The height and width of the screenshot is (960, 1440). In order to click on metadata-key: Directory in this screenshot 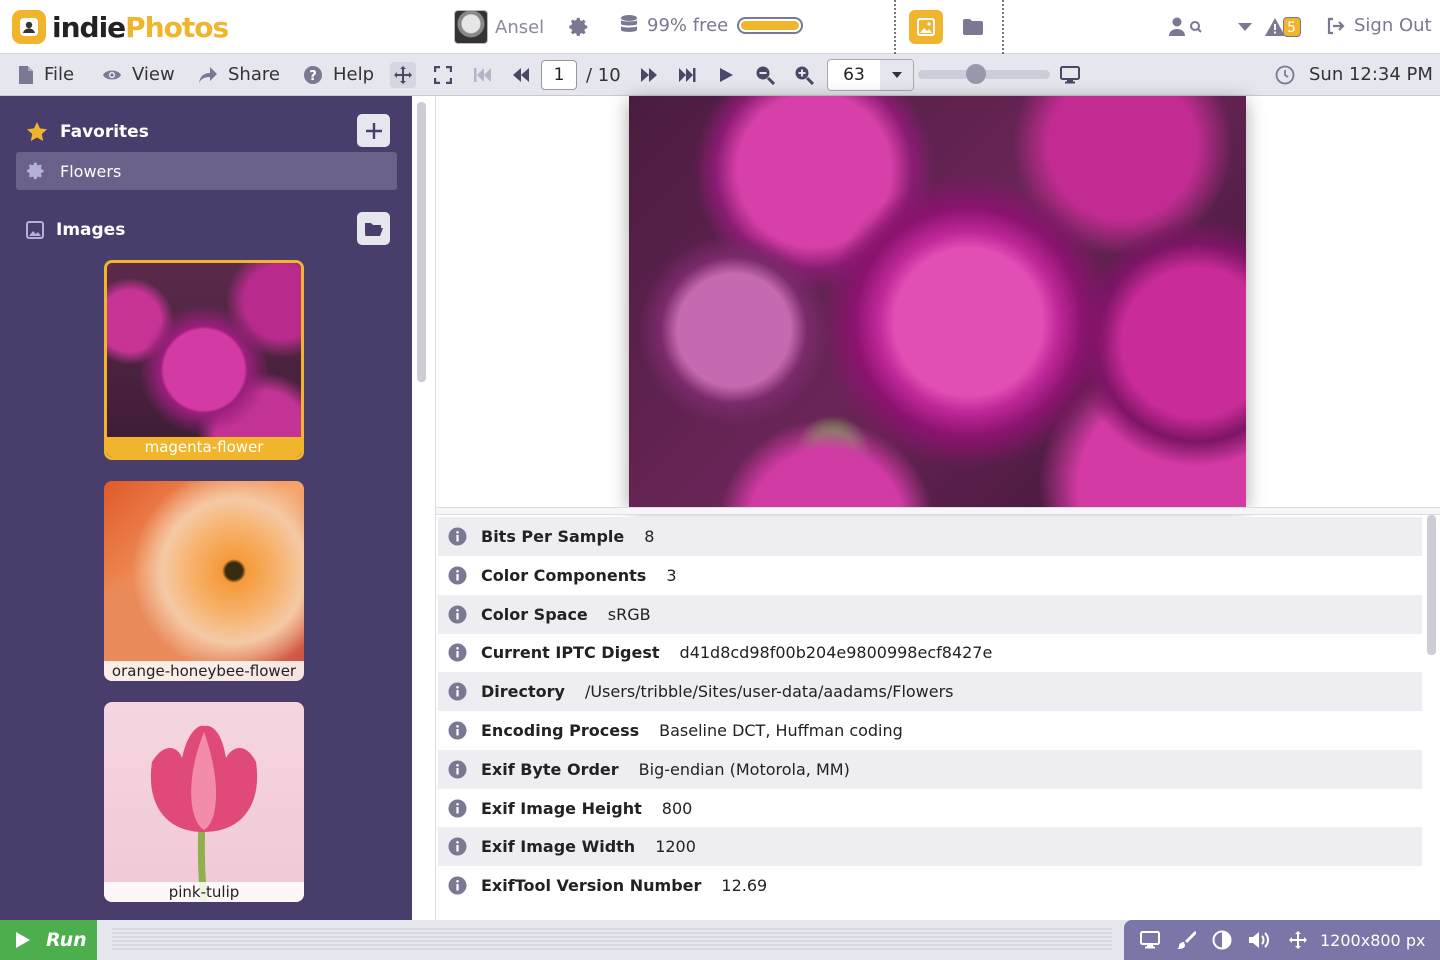, I will do `click(523, 692)`.